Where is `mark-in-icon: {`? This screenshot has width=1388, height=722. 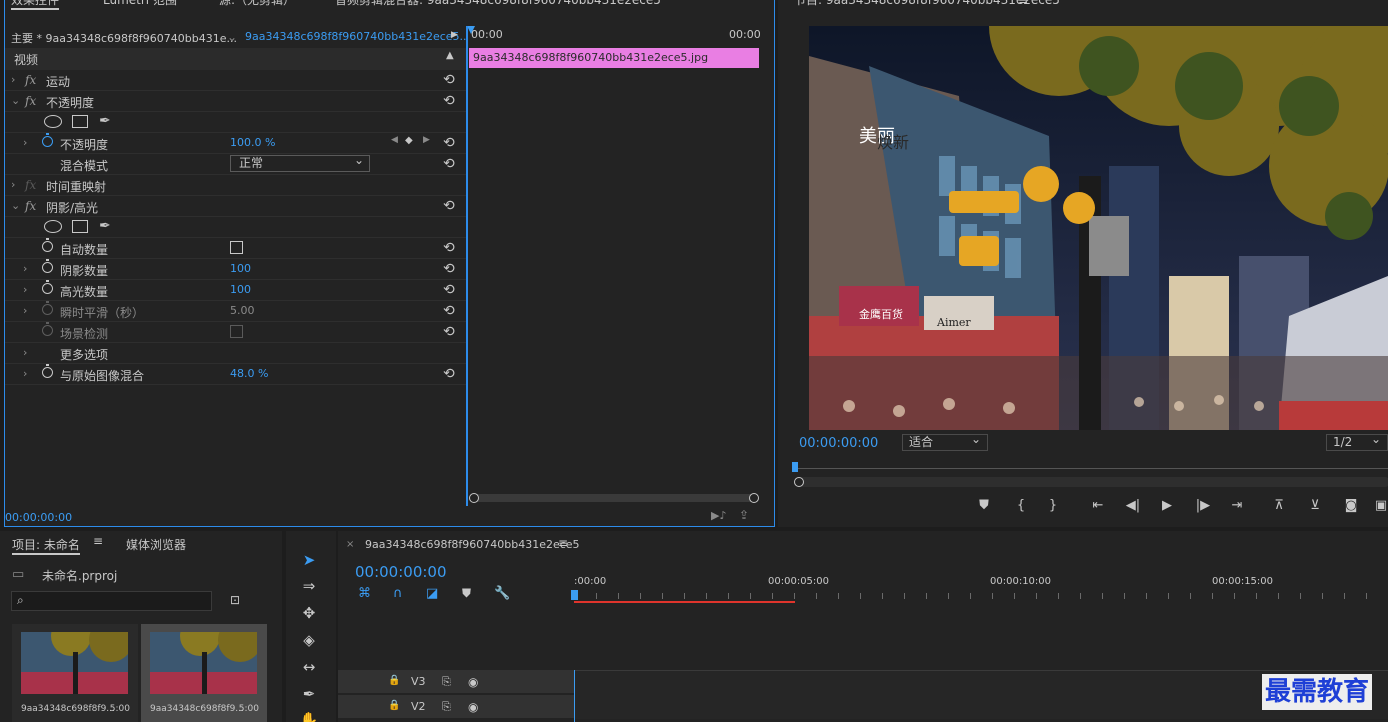
mark-in-icon: { is located at coordinates (1021, 505).